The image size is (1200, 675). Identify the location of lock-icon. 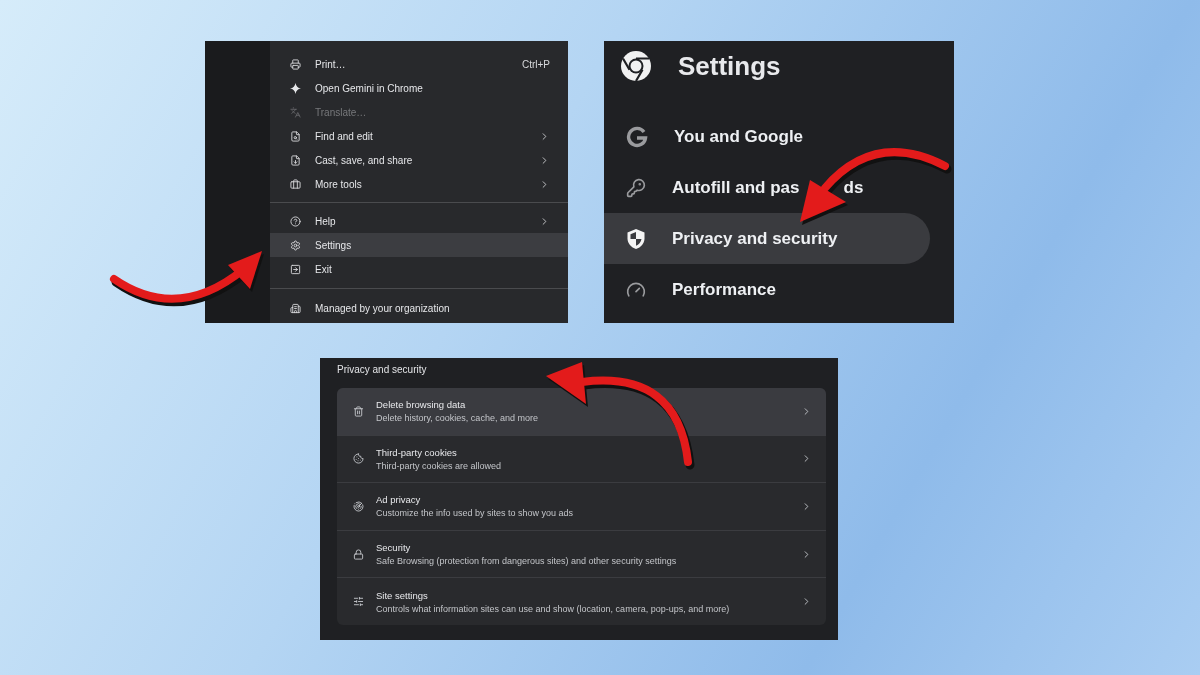
(358, 554).